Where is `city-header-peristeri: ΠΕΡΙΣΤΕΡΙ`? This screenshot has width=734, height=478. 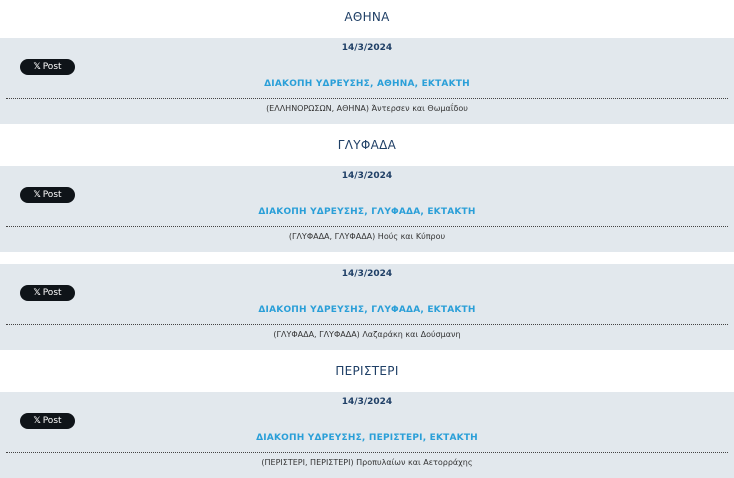 city-header-peristeri: ΠΕΡΙΣΤΕΡΙ is located at coordinates (367, 371).